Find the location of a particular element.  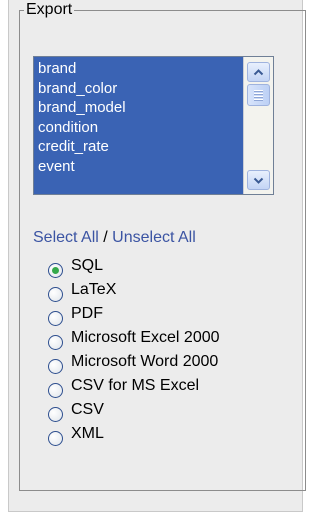

format-option-word: Microsoft Word 2000 is located at coordinates (133, 362).